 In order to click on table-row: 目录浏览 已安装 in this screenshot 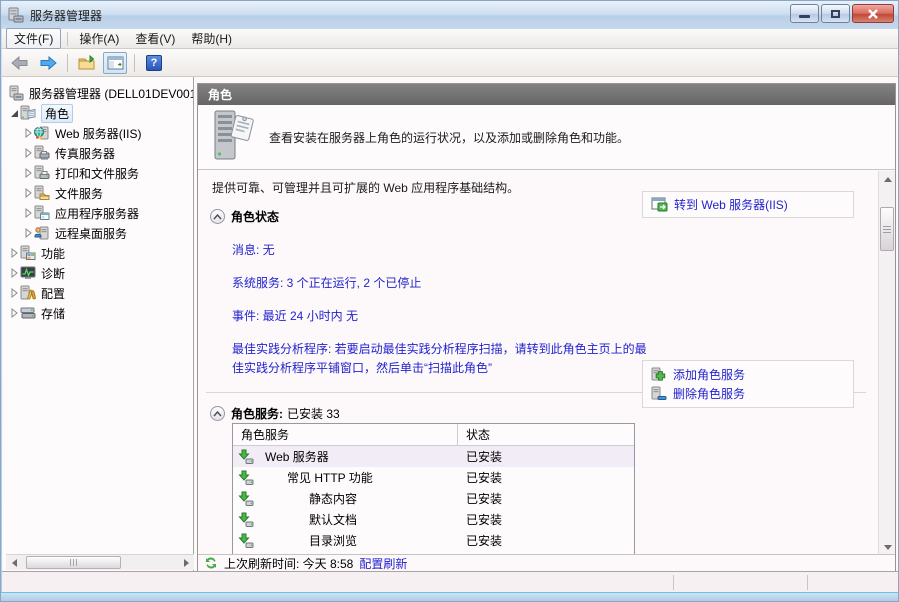, I will do `click(433, 540)`.